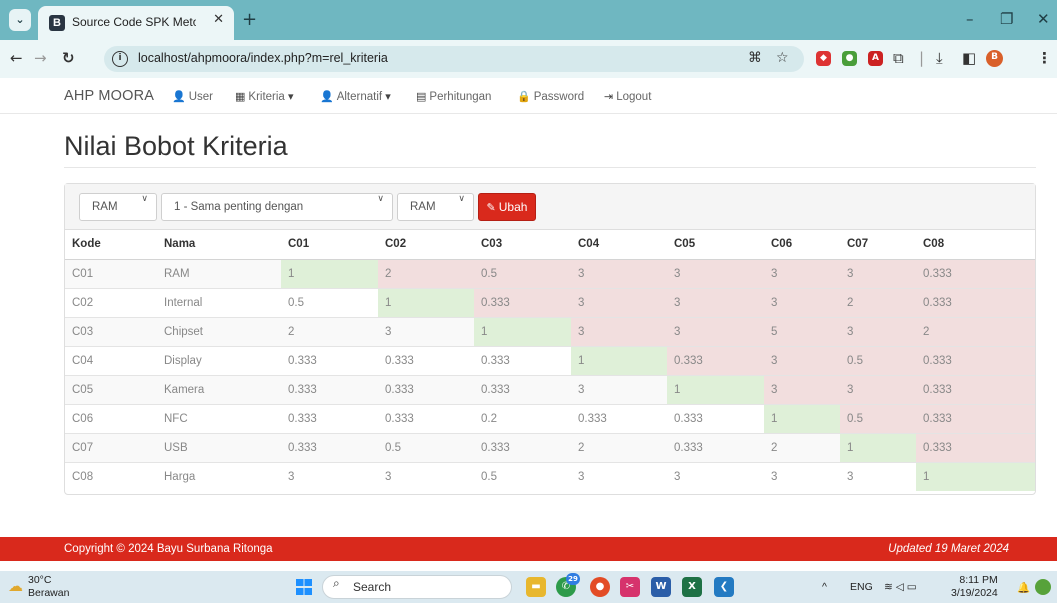 The image size is (1057, 603). Describe the element at coordinates (824, 587) in the screenshot. I see `tray-chevron-icon: ^` at that location.